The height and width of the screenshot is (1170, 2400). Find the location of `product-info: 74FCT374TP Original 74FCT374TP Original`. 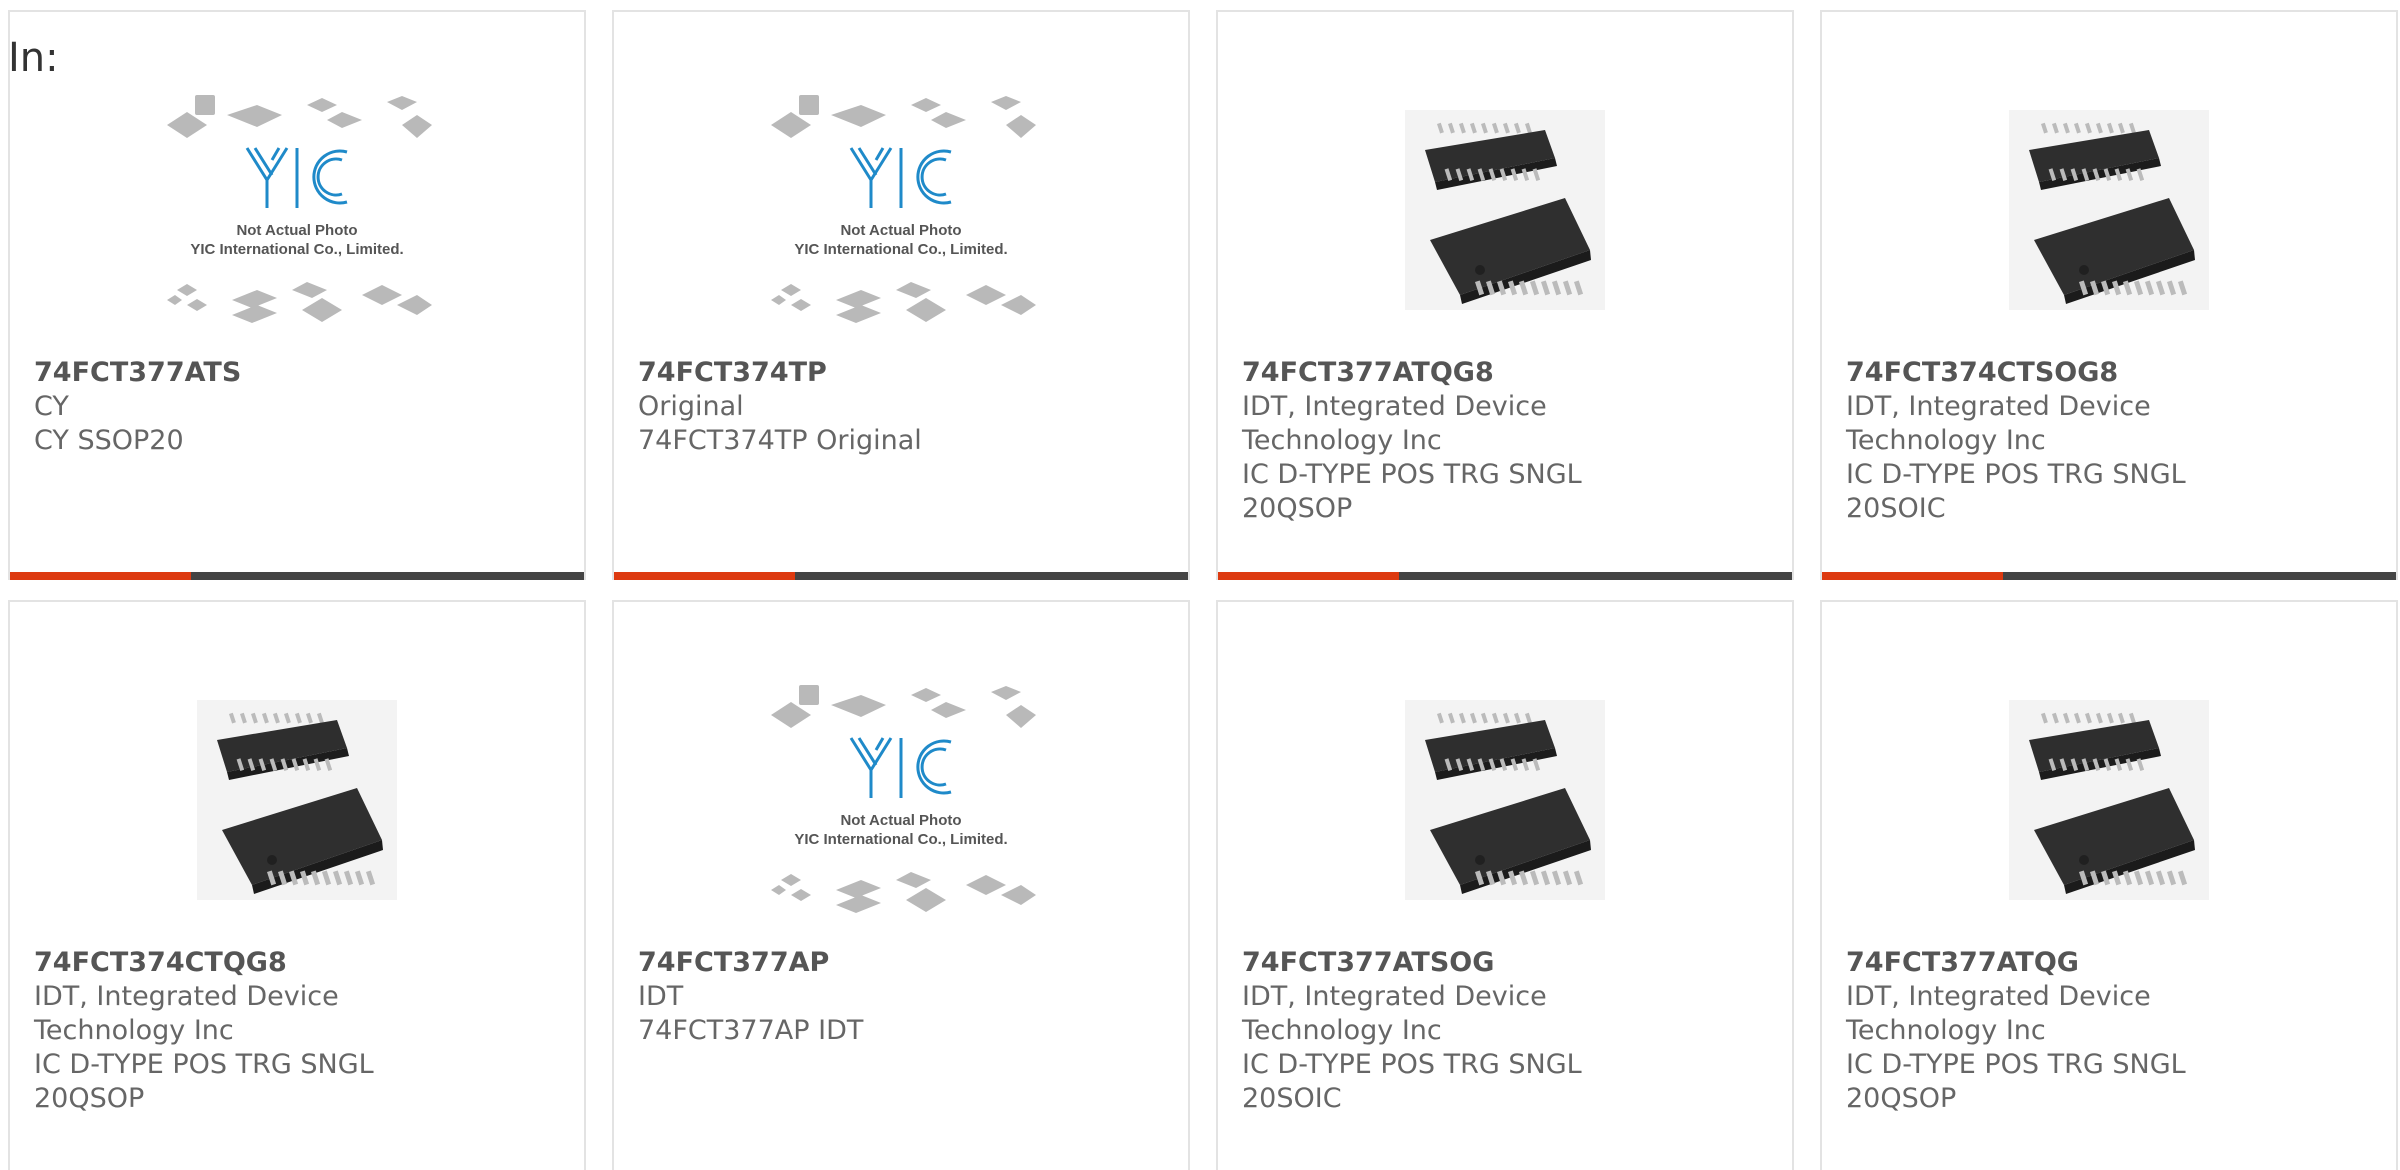

product-info: 74FCT374TP Original 74FCT374TP Original is located at coordinates (901, 407).